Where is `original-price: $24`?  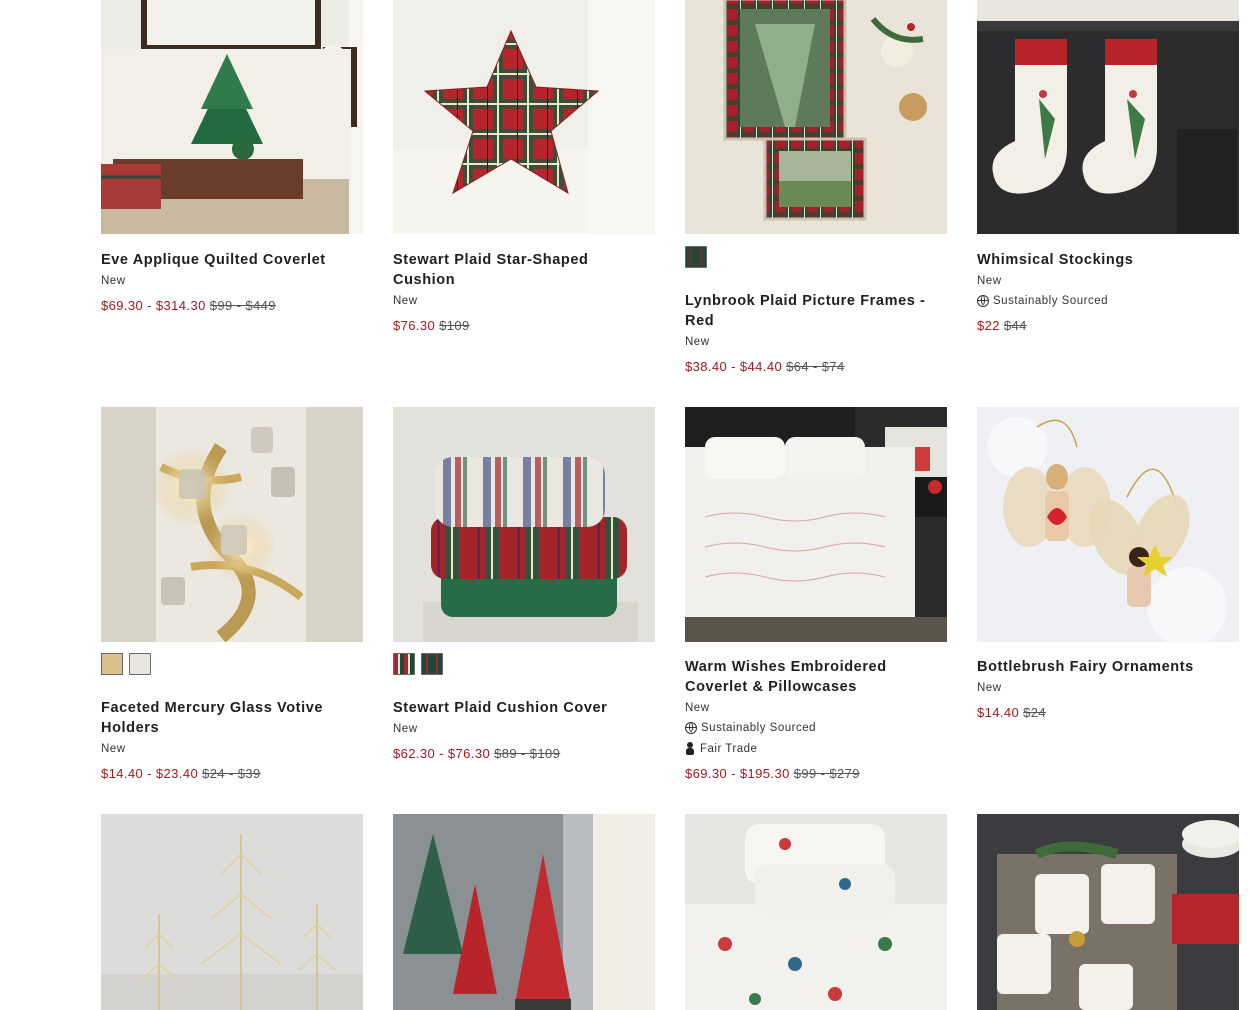
original-price: $24 is located at coordinates (1035, 712).